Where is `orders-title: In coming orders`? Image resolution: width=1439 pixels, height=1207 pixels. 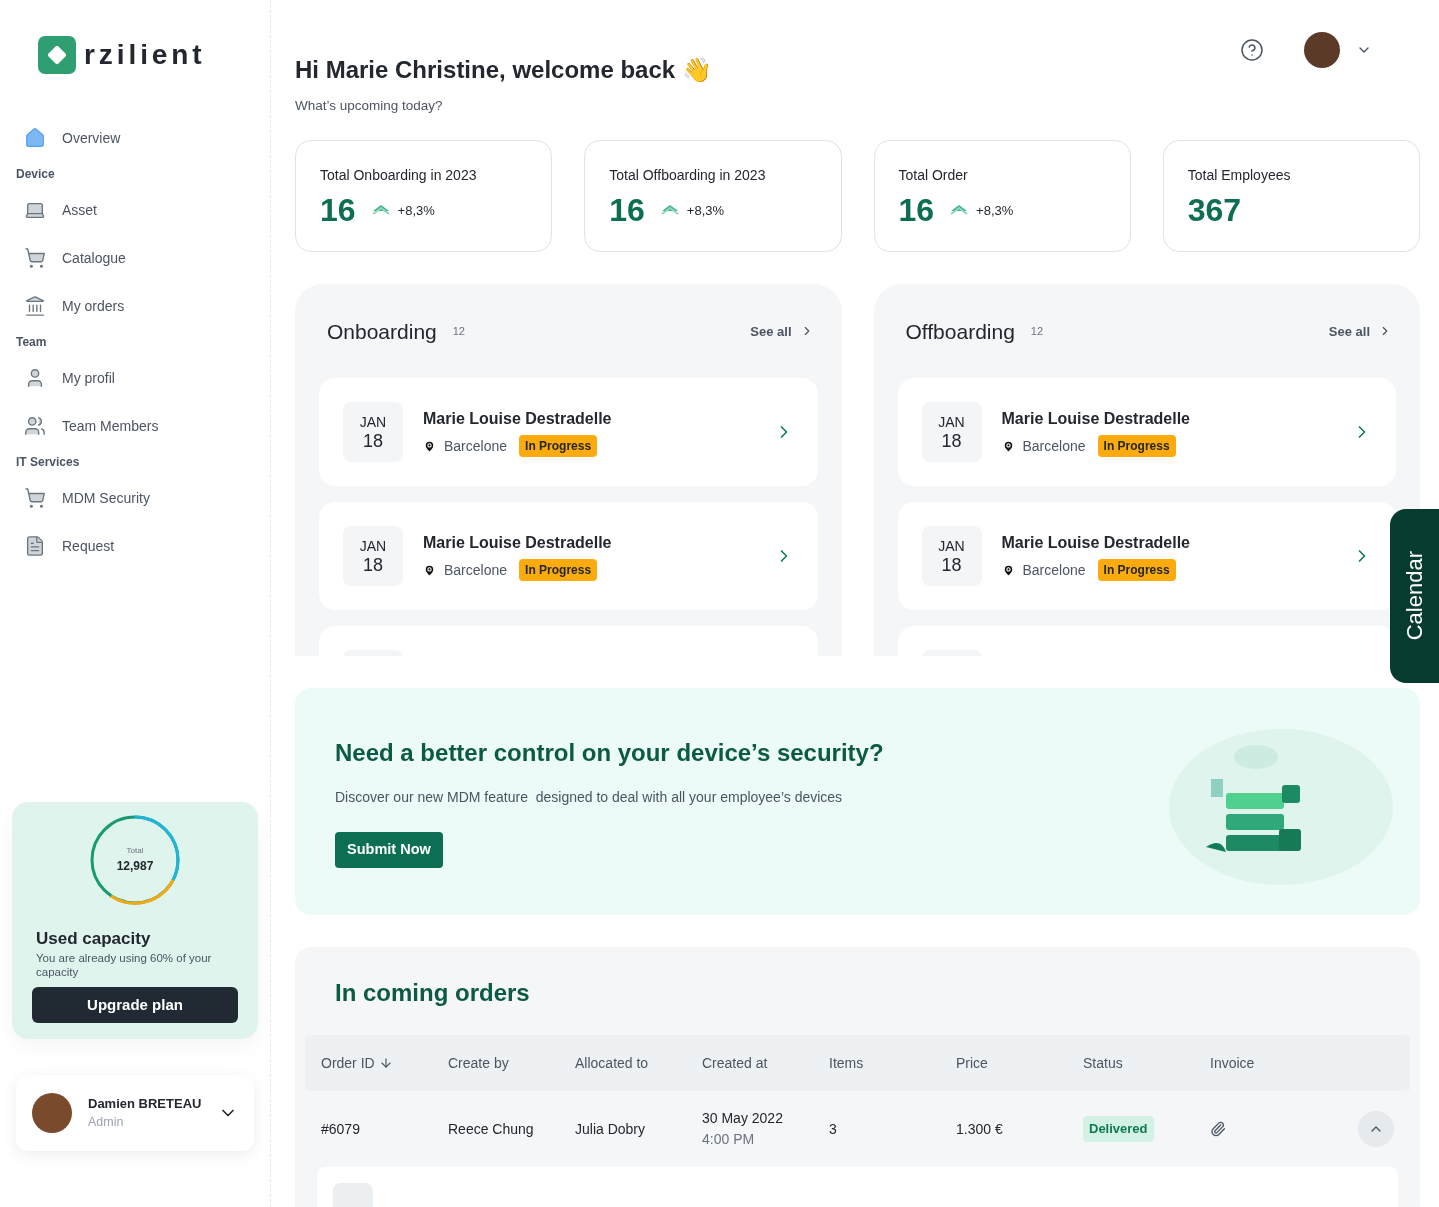 orders-title: In coming orders is located at coordinates (432, 993).